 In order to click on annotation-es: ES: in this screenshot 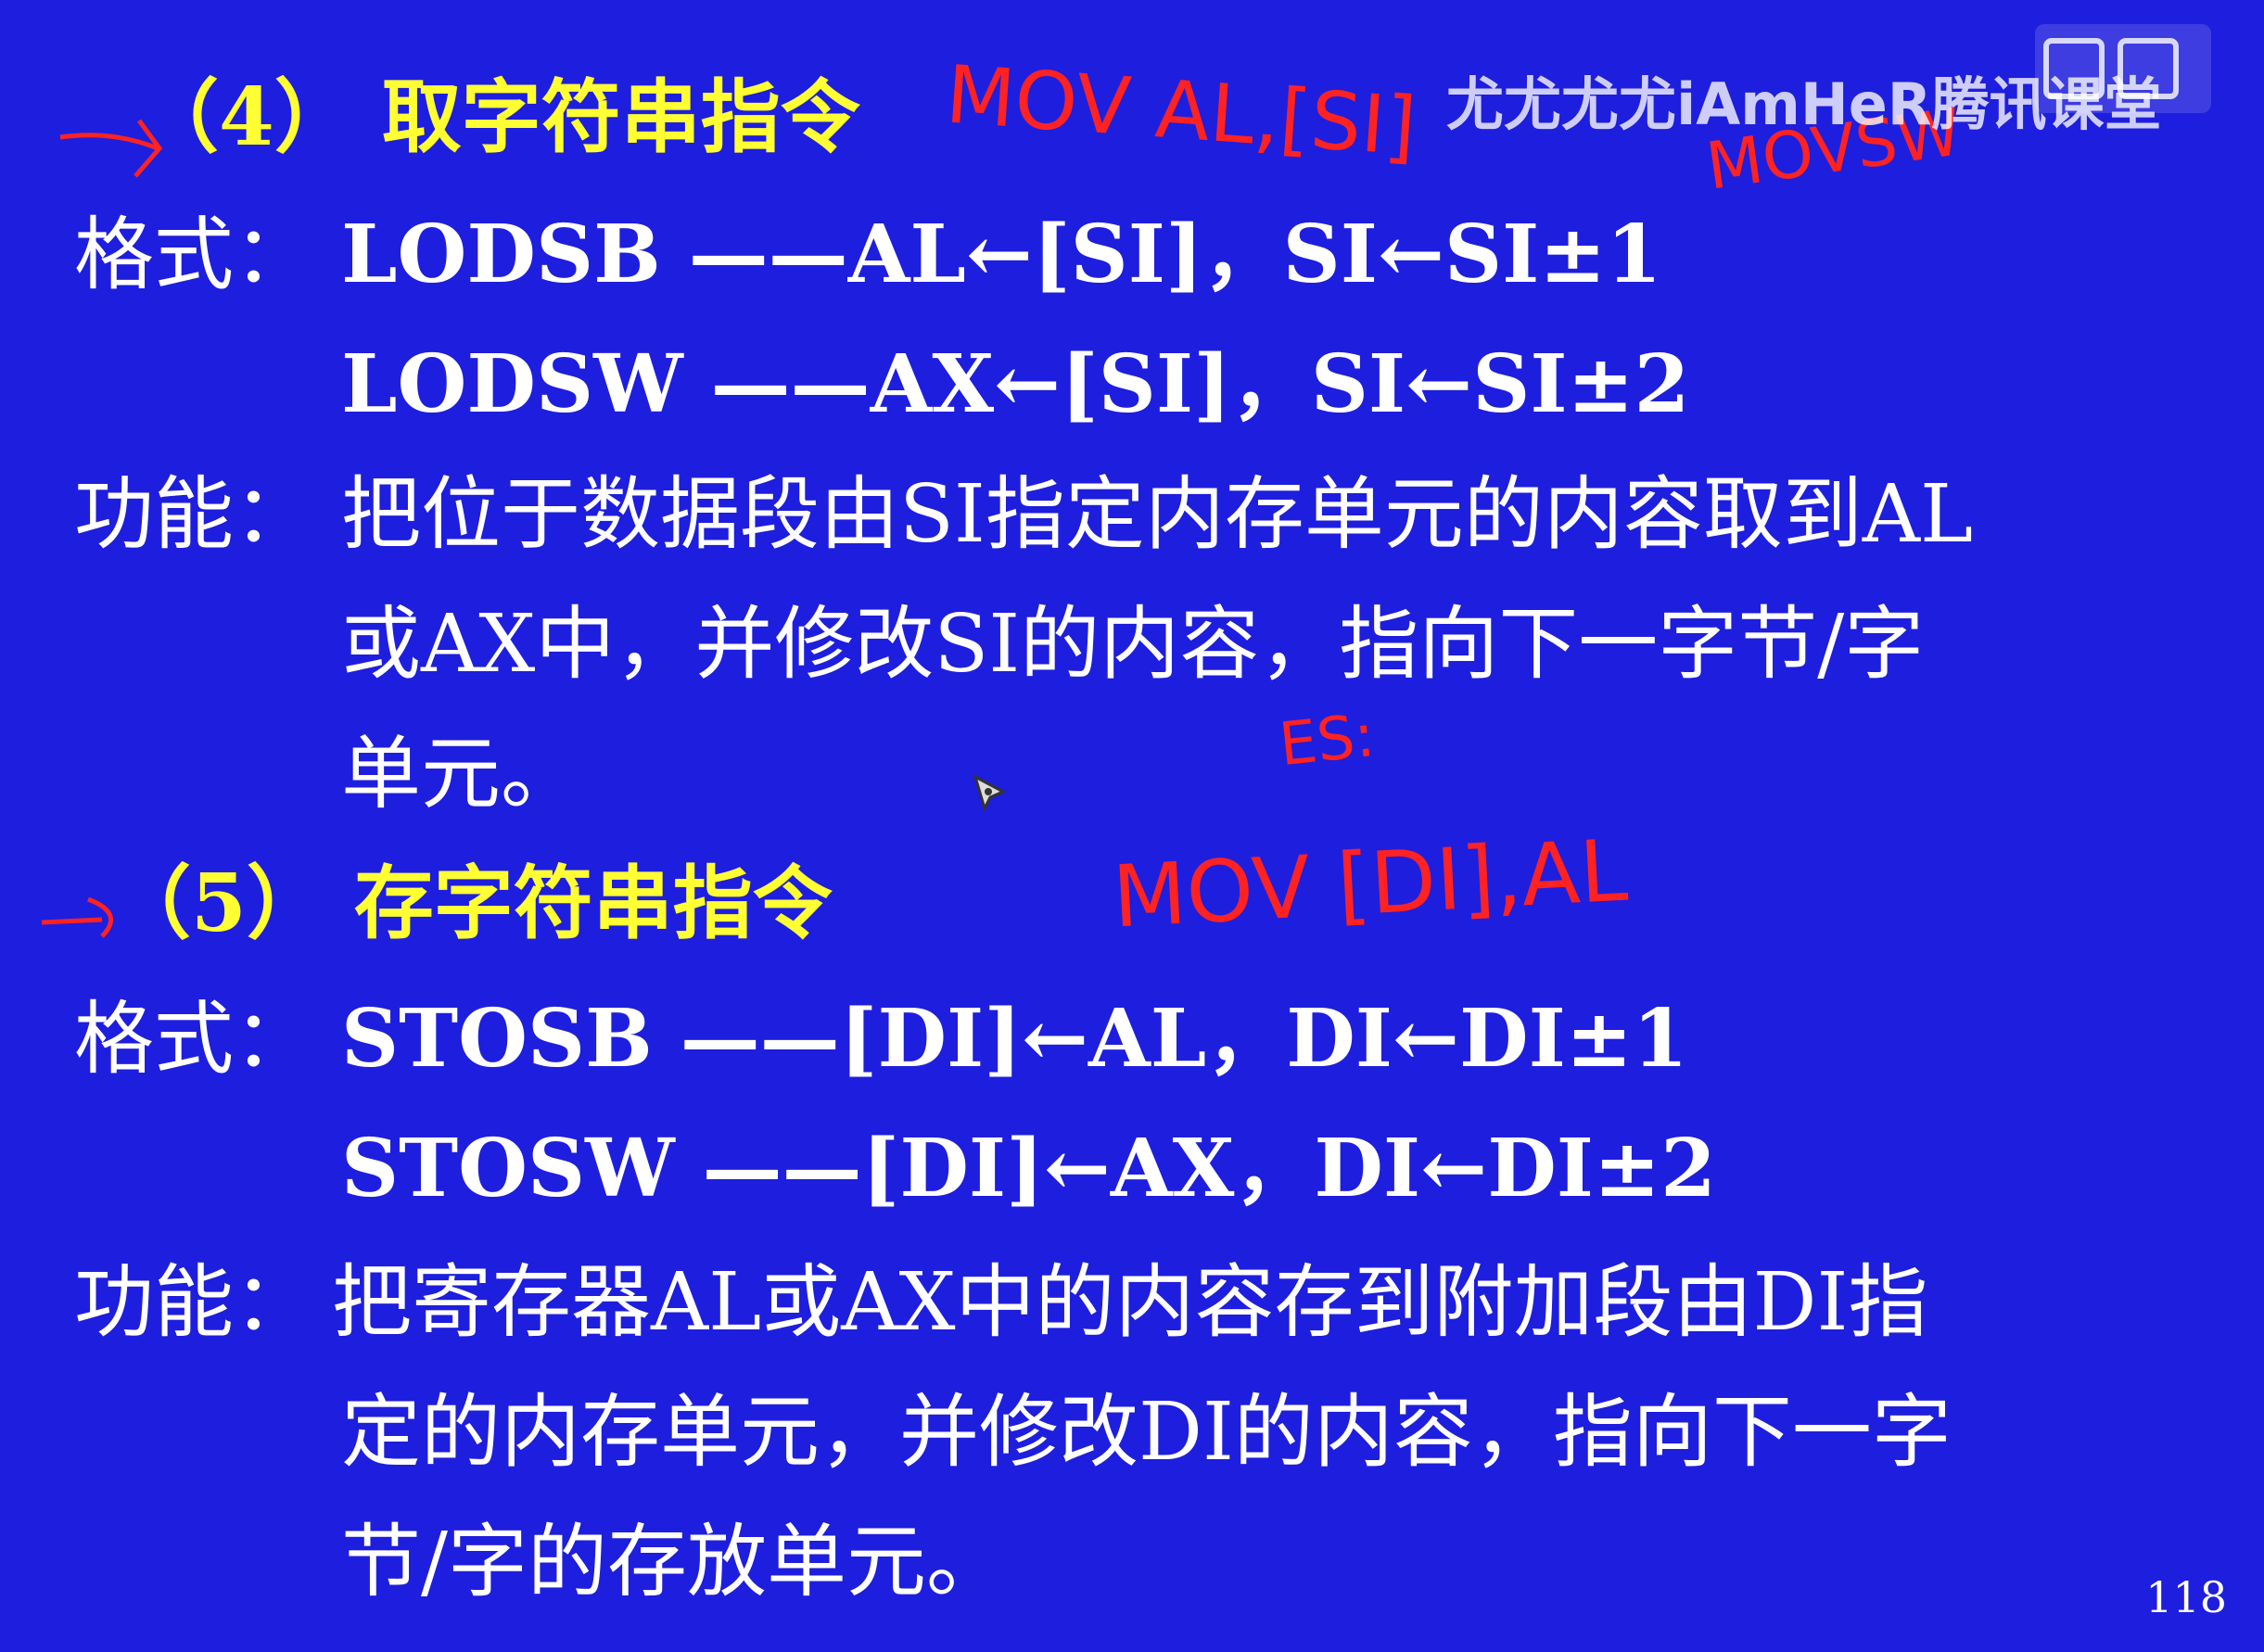, I will do `click(1327, 741)`.